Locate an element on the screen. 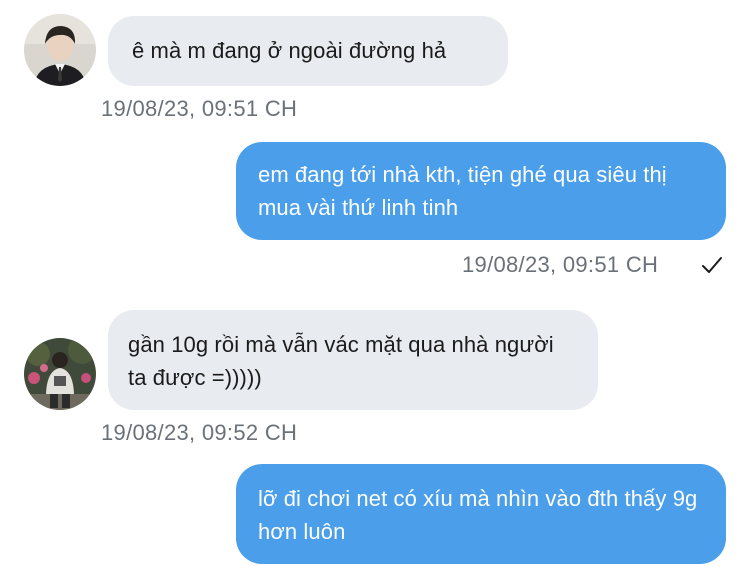 This screenshot has width=750, height=570. message-timestamp: 19/08/23, 09:52 CH is located at coordinates (199, 432).